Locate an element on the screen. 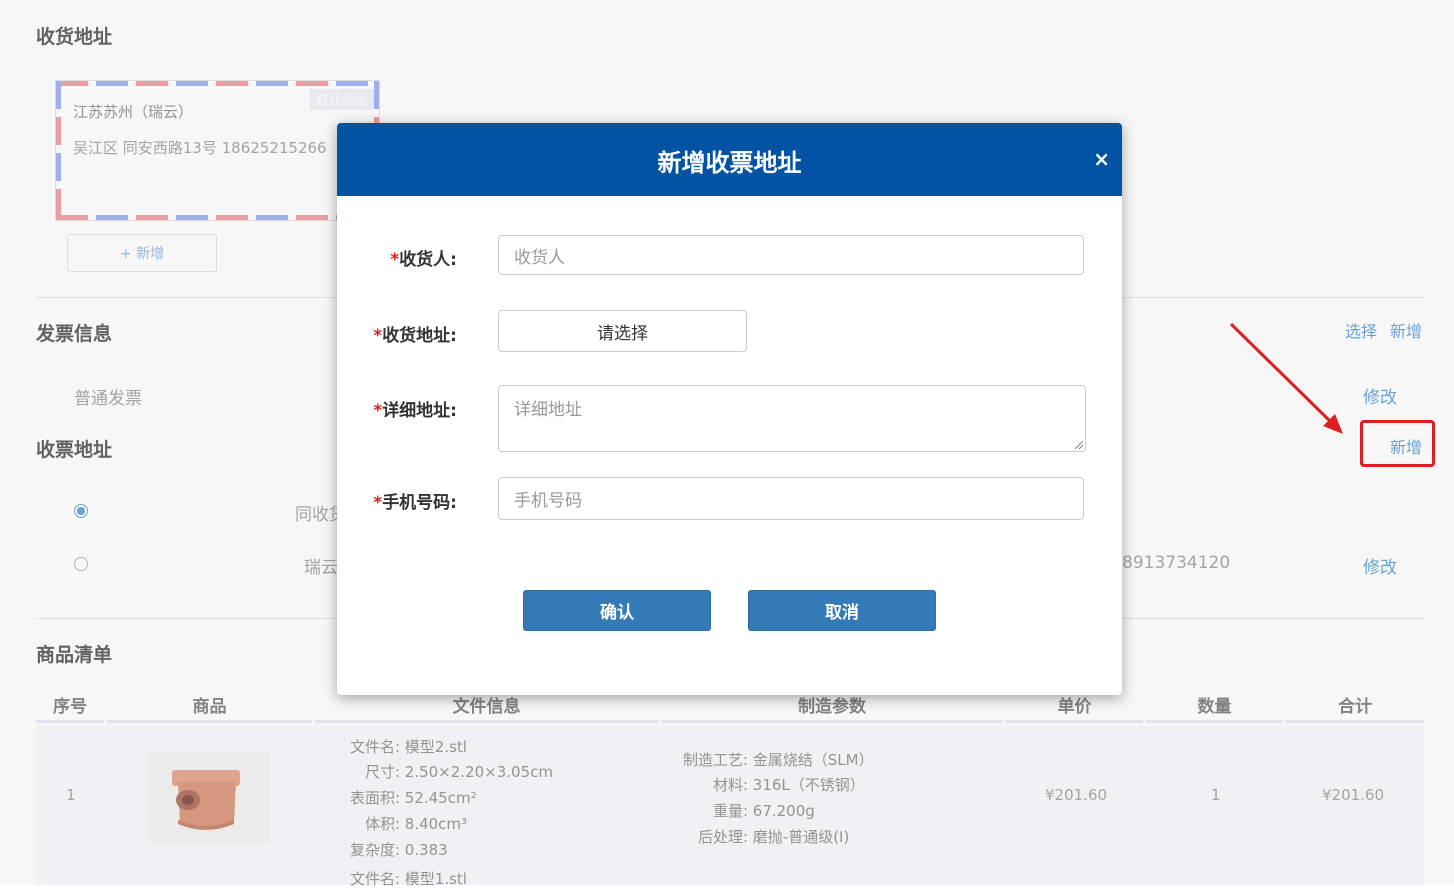 This screenshot has width=1454, height=889. phone-label: *手机号码: is located at coordinates (397, 500).